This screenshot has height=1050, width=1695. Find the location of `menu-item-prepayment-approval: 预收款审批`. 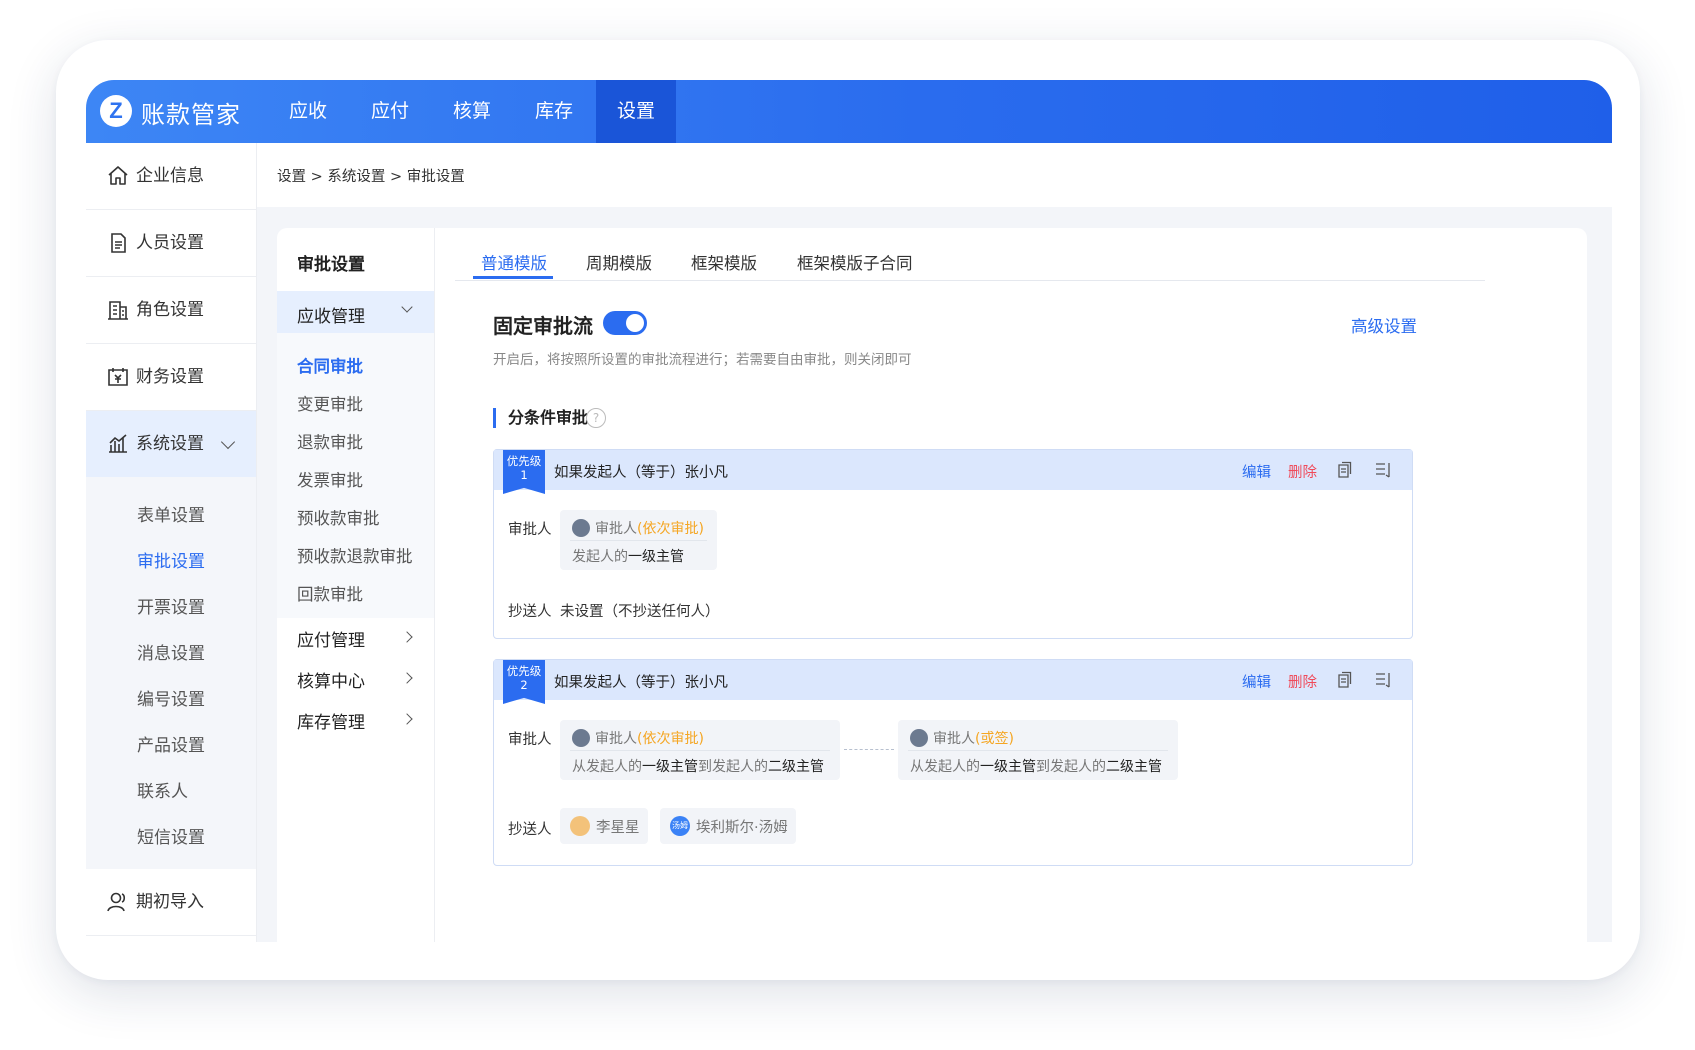

menu-item-prepayment-approval: 预收款审批 is located at coordinates (338, 517).